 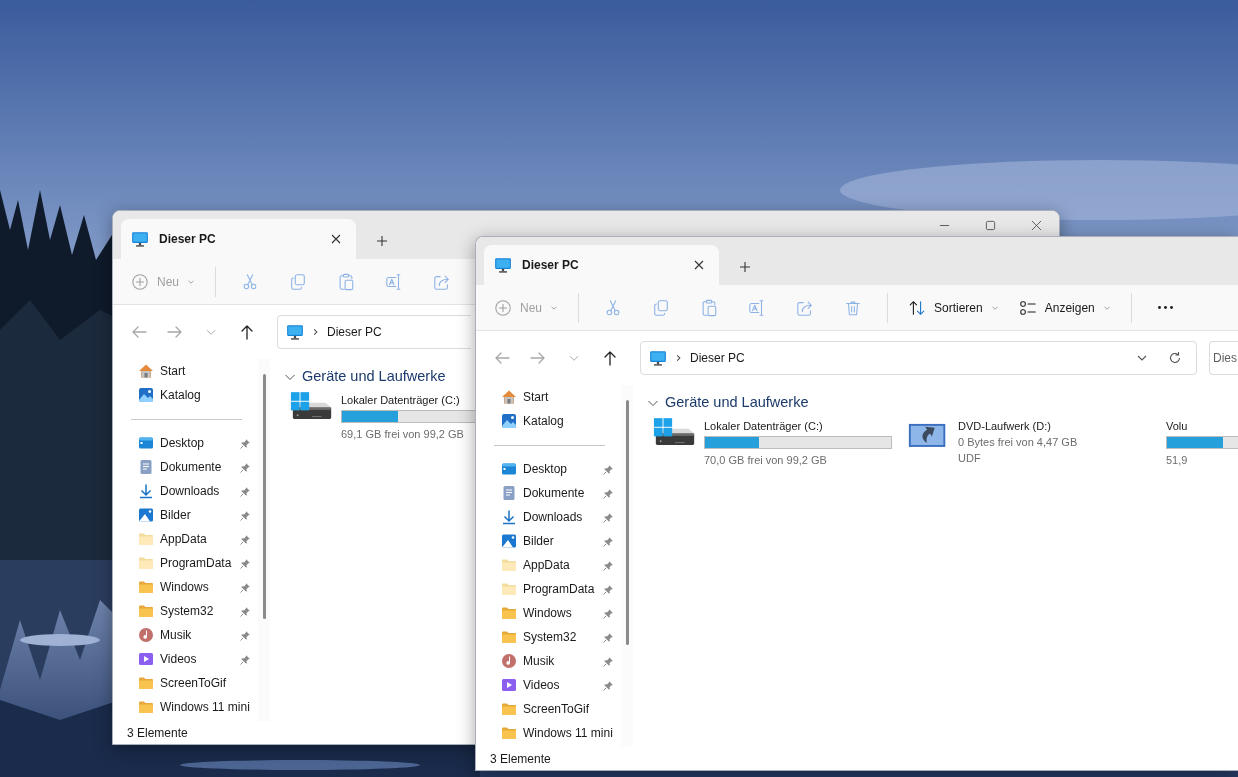 What do you see at coordinates (1004, 426) in the screenshot?
I see `drive-name: DVD-Laufwerk (D:)` at bounding box center [1004, 426].